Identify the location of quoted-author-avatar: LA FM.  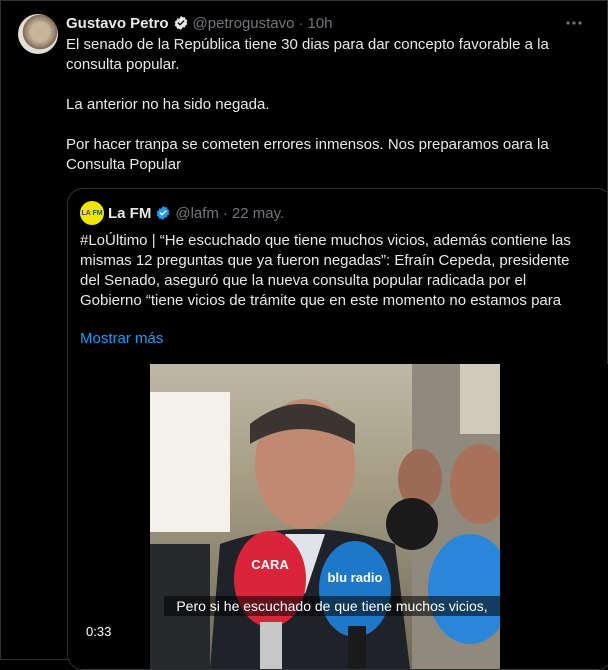
(92, 213).